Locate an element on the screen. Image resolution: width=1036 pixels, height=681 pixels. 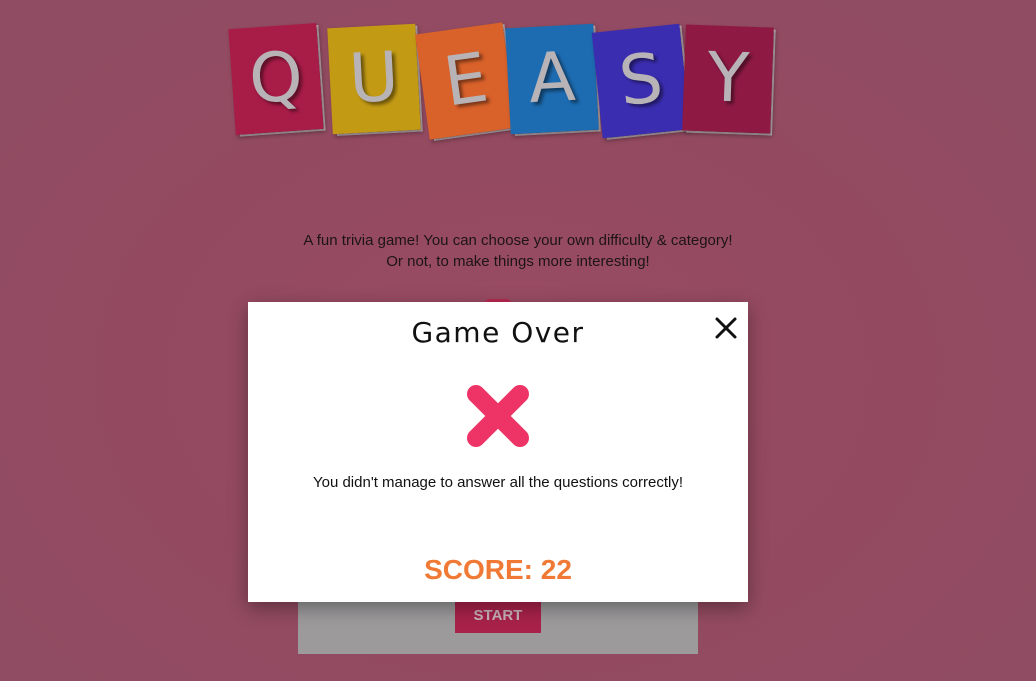
logo-tile: A is located at coordinates (553, 80).